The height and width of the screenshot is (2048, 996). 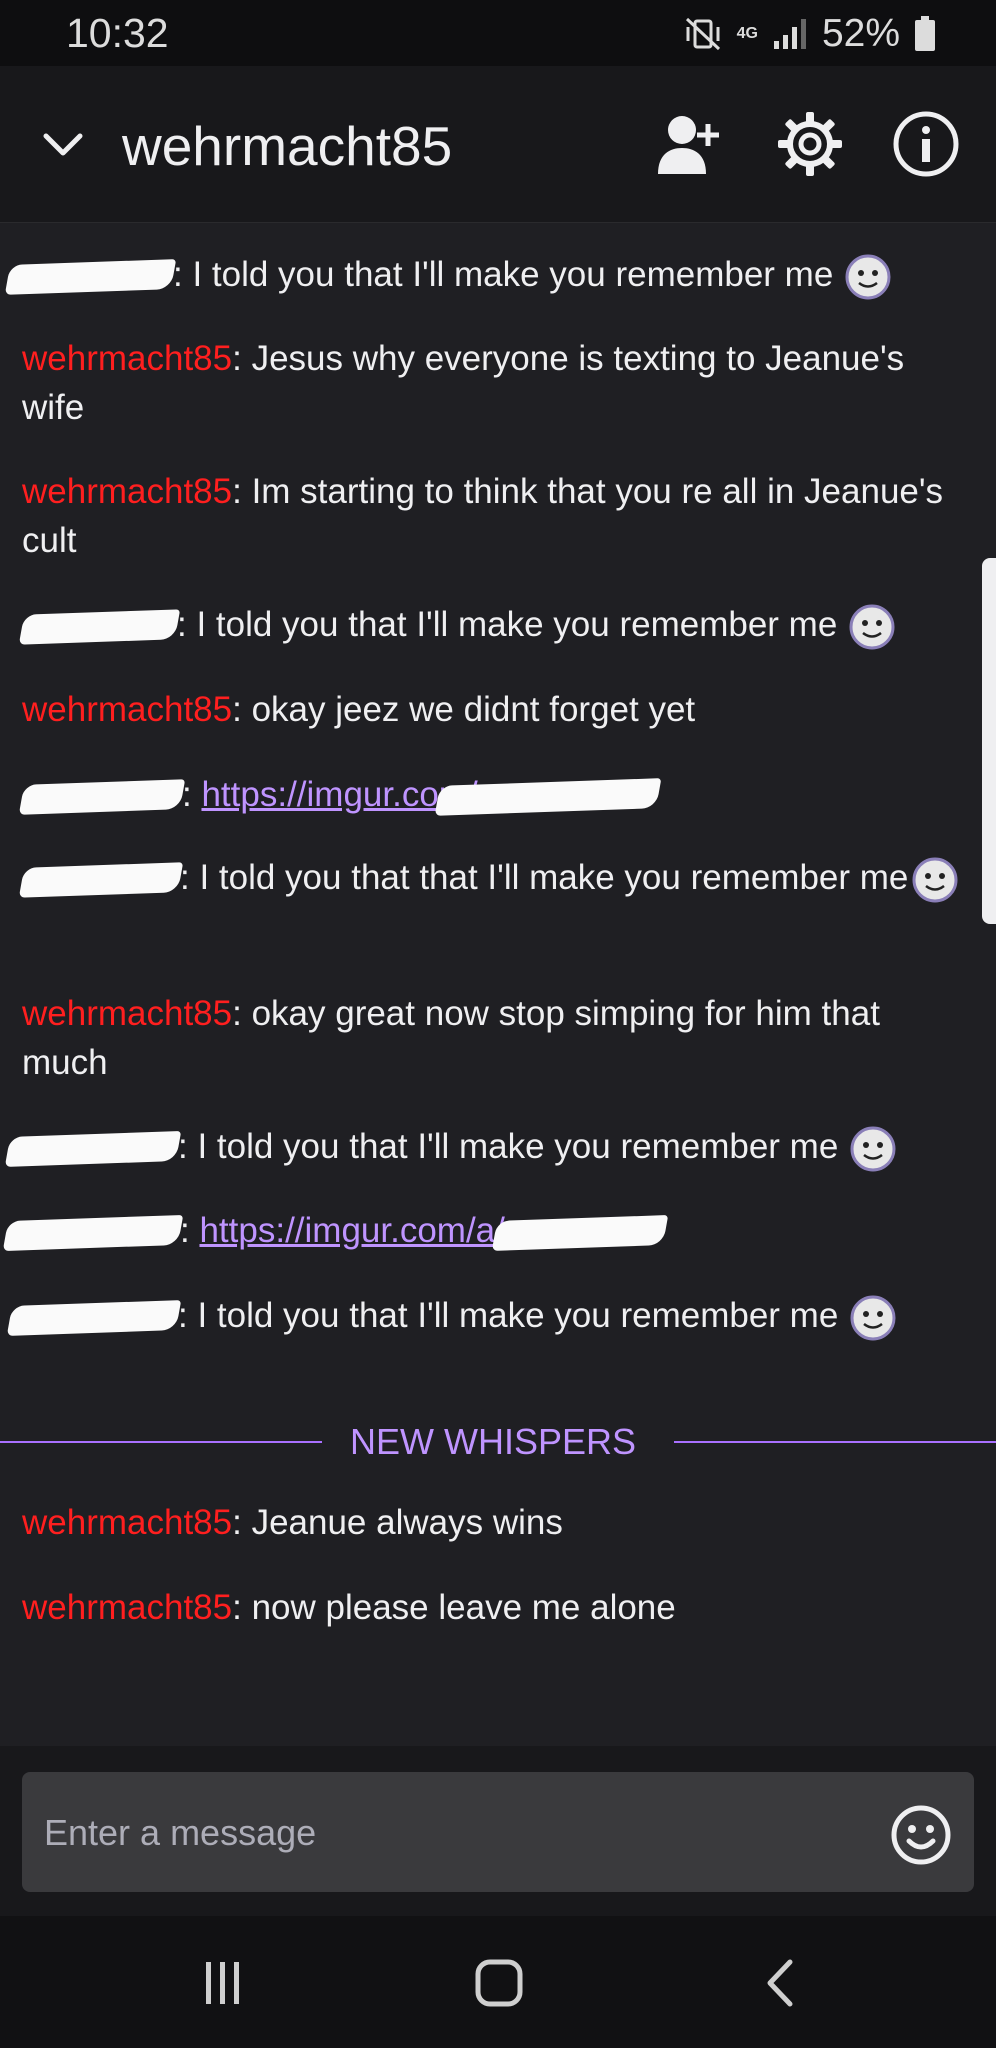 I want to click on battery-icon, so click(x=925, y=33).